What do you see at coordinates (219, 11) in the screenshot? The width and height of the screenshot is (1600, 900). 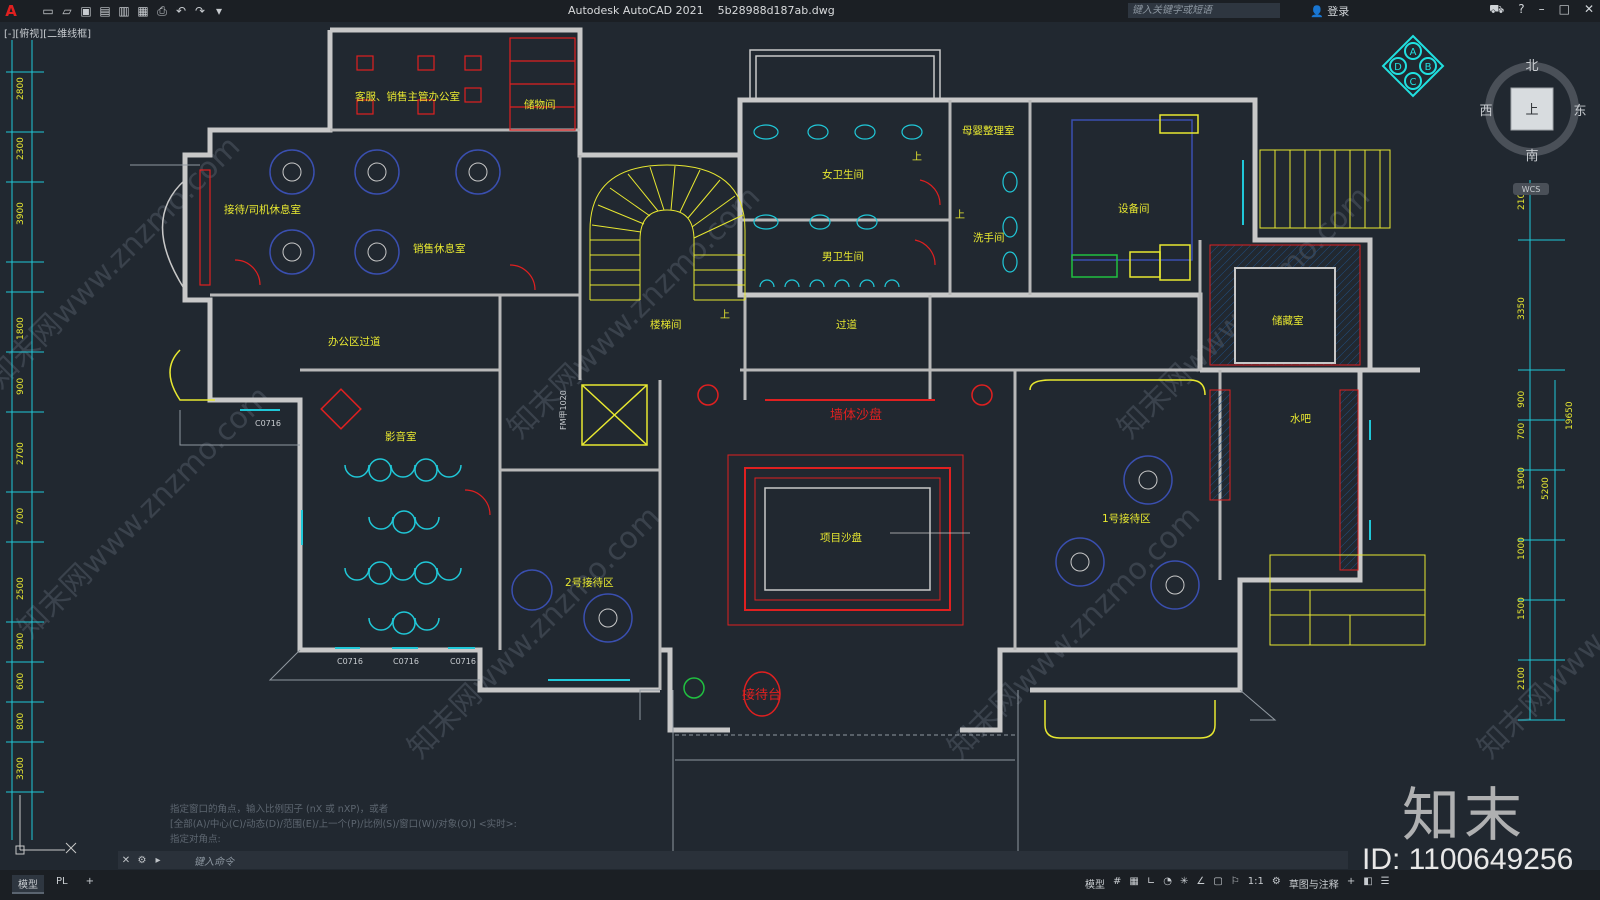 I see `customize-dropdown-icon: ▾` at bounding box center [219, 11].